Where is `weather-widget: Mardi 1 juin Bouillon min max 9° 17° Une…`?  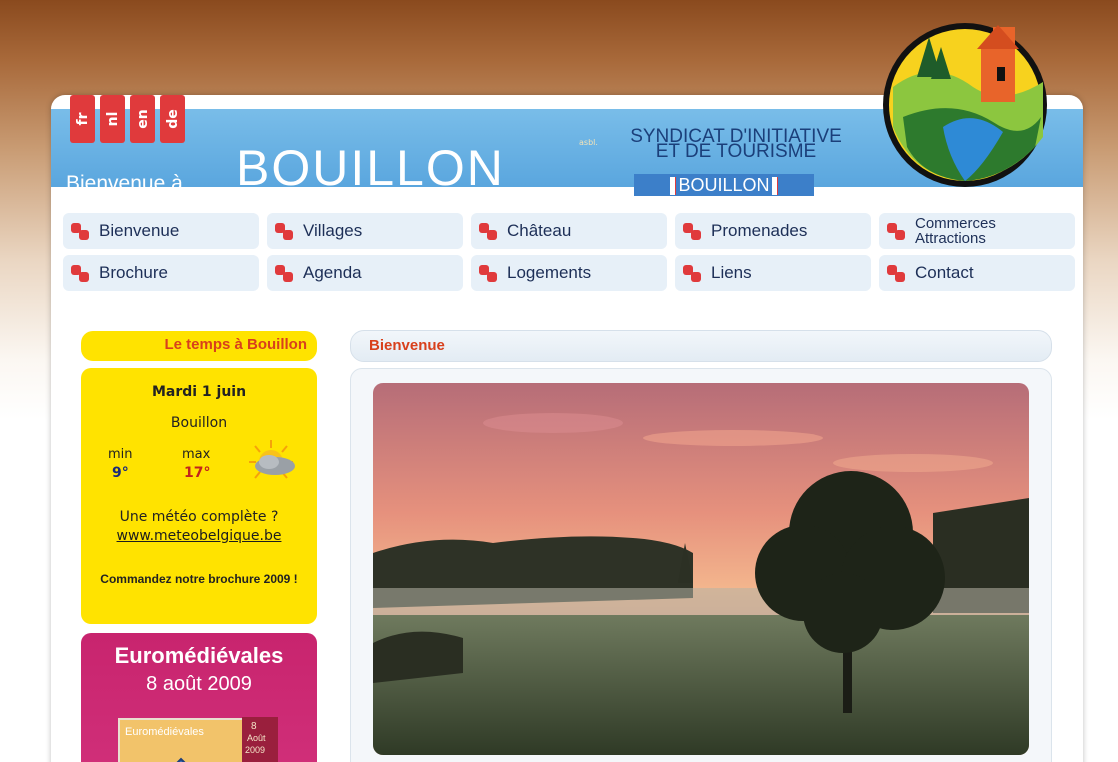
weather-widget: Mardi 1 juin Bouillon min max 9° 17° Une… is located at coordinates (199, 496).